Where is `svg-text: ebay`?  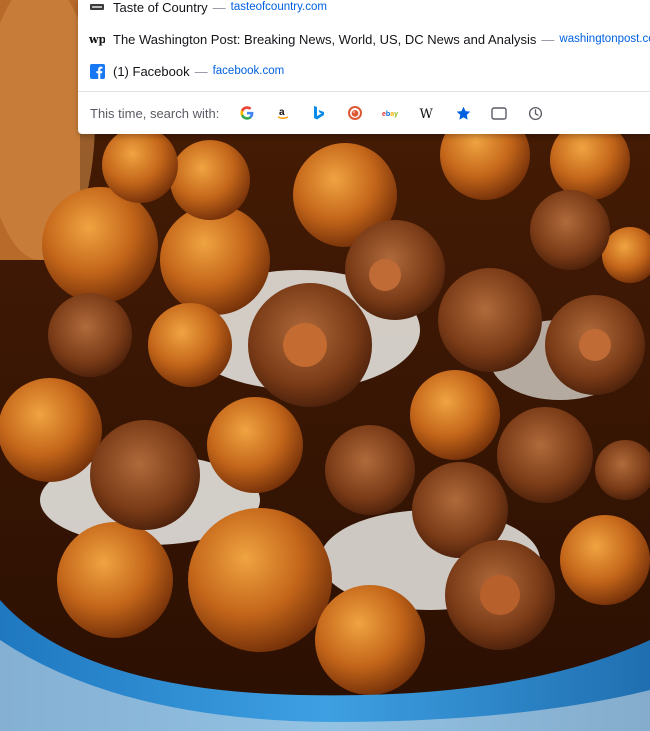
svg-text: ebay is located at coordinates (390, 114).